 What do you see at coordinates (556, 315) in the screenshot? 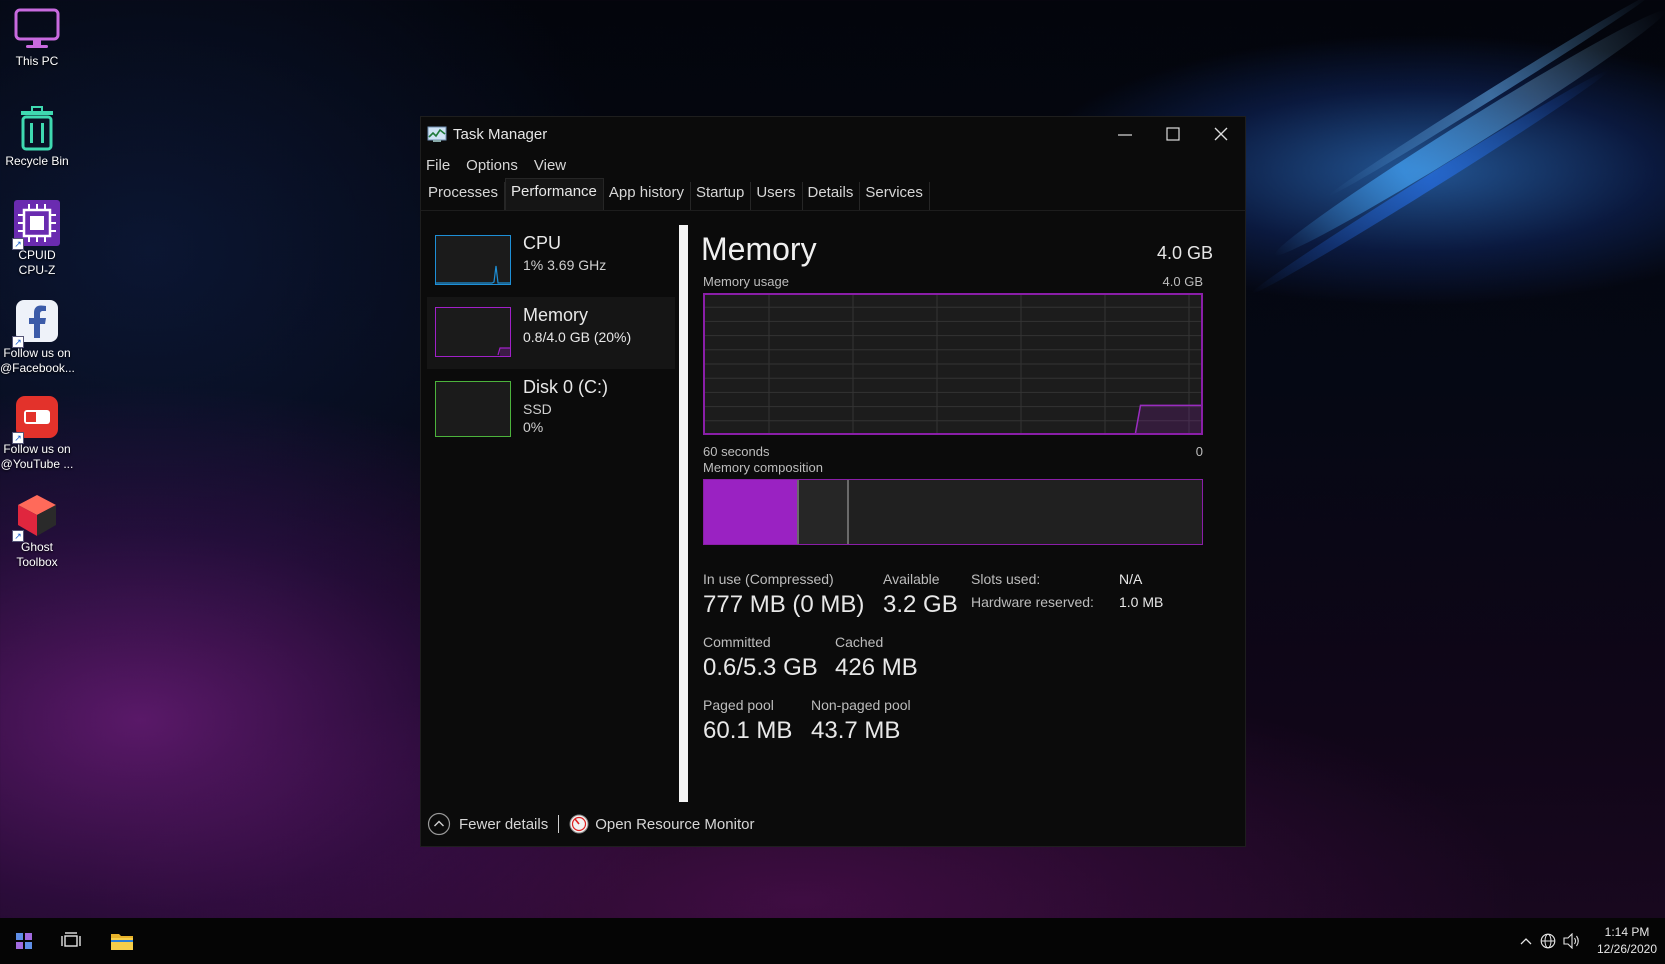
I see `resource-name: Memory` at bounding box center [556, 315].